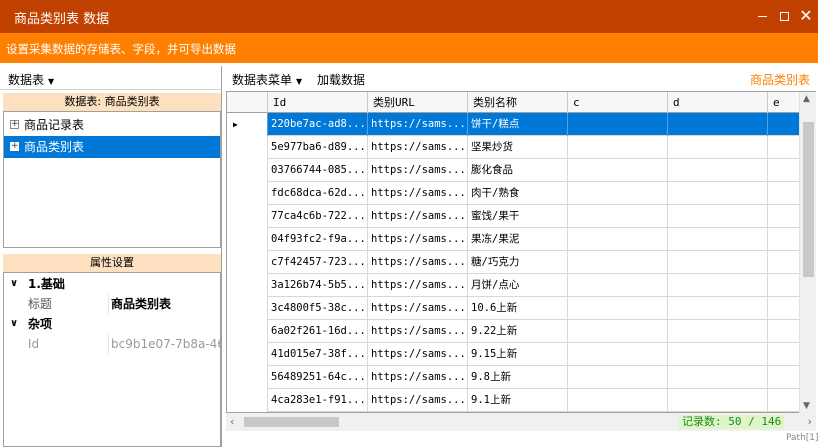  Describe the element at coordinates (518, 377) in the screenshot. I see `table-cell: 9.8上新` at that location.